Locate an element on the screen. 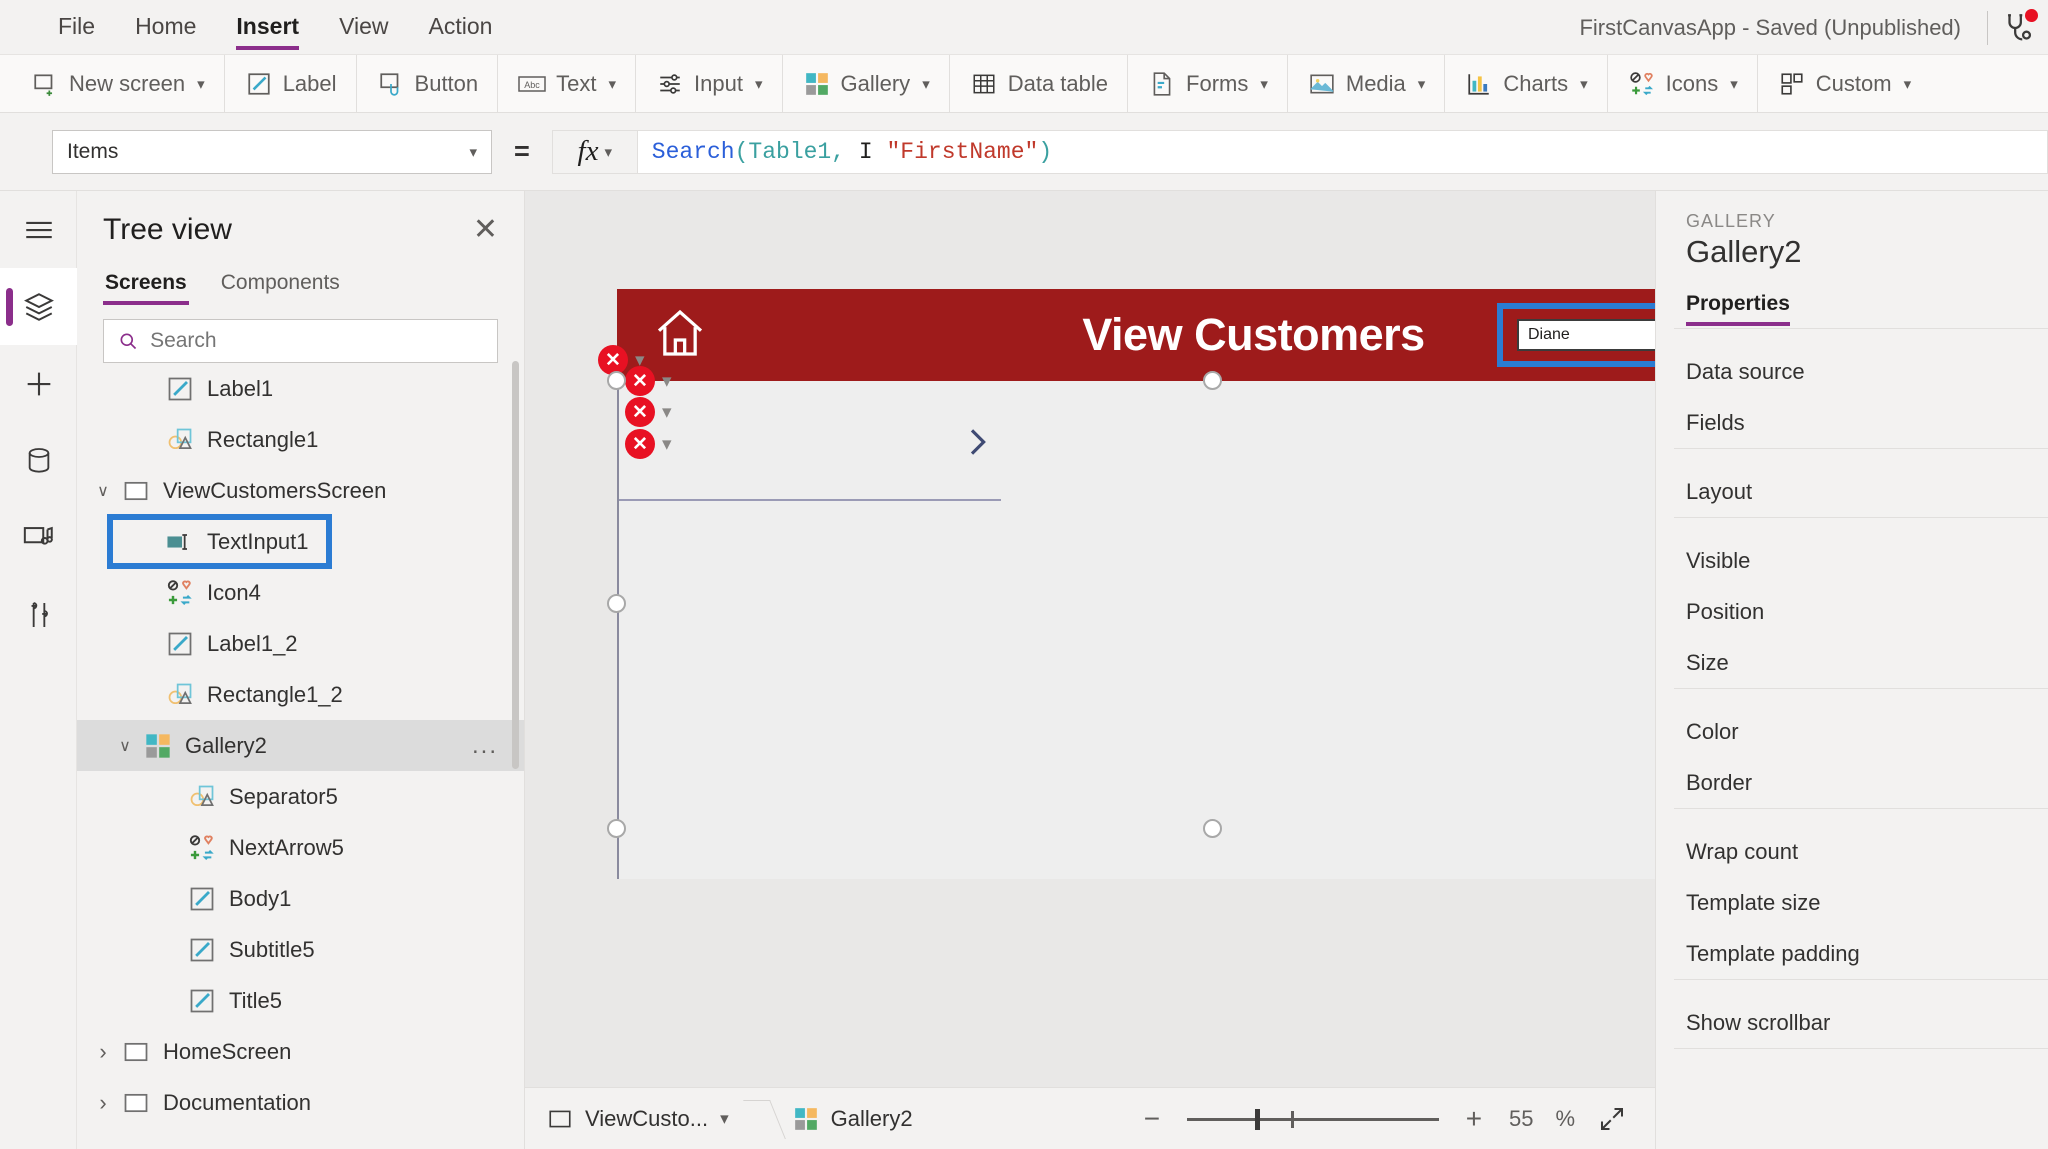 The width and height of the screenshot is (2048, 1149). ribbon-label-btn: Label is located at coordinates (291, 83).